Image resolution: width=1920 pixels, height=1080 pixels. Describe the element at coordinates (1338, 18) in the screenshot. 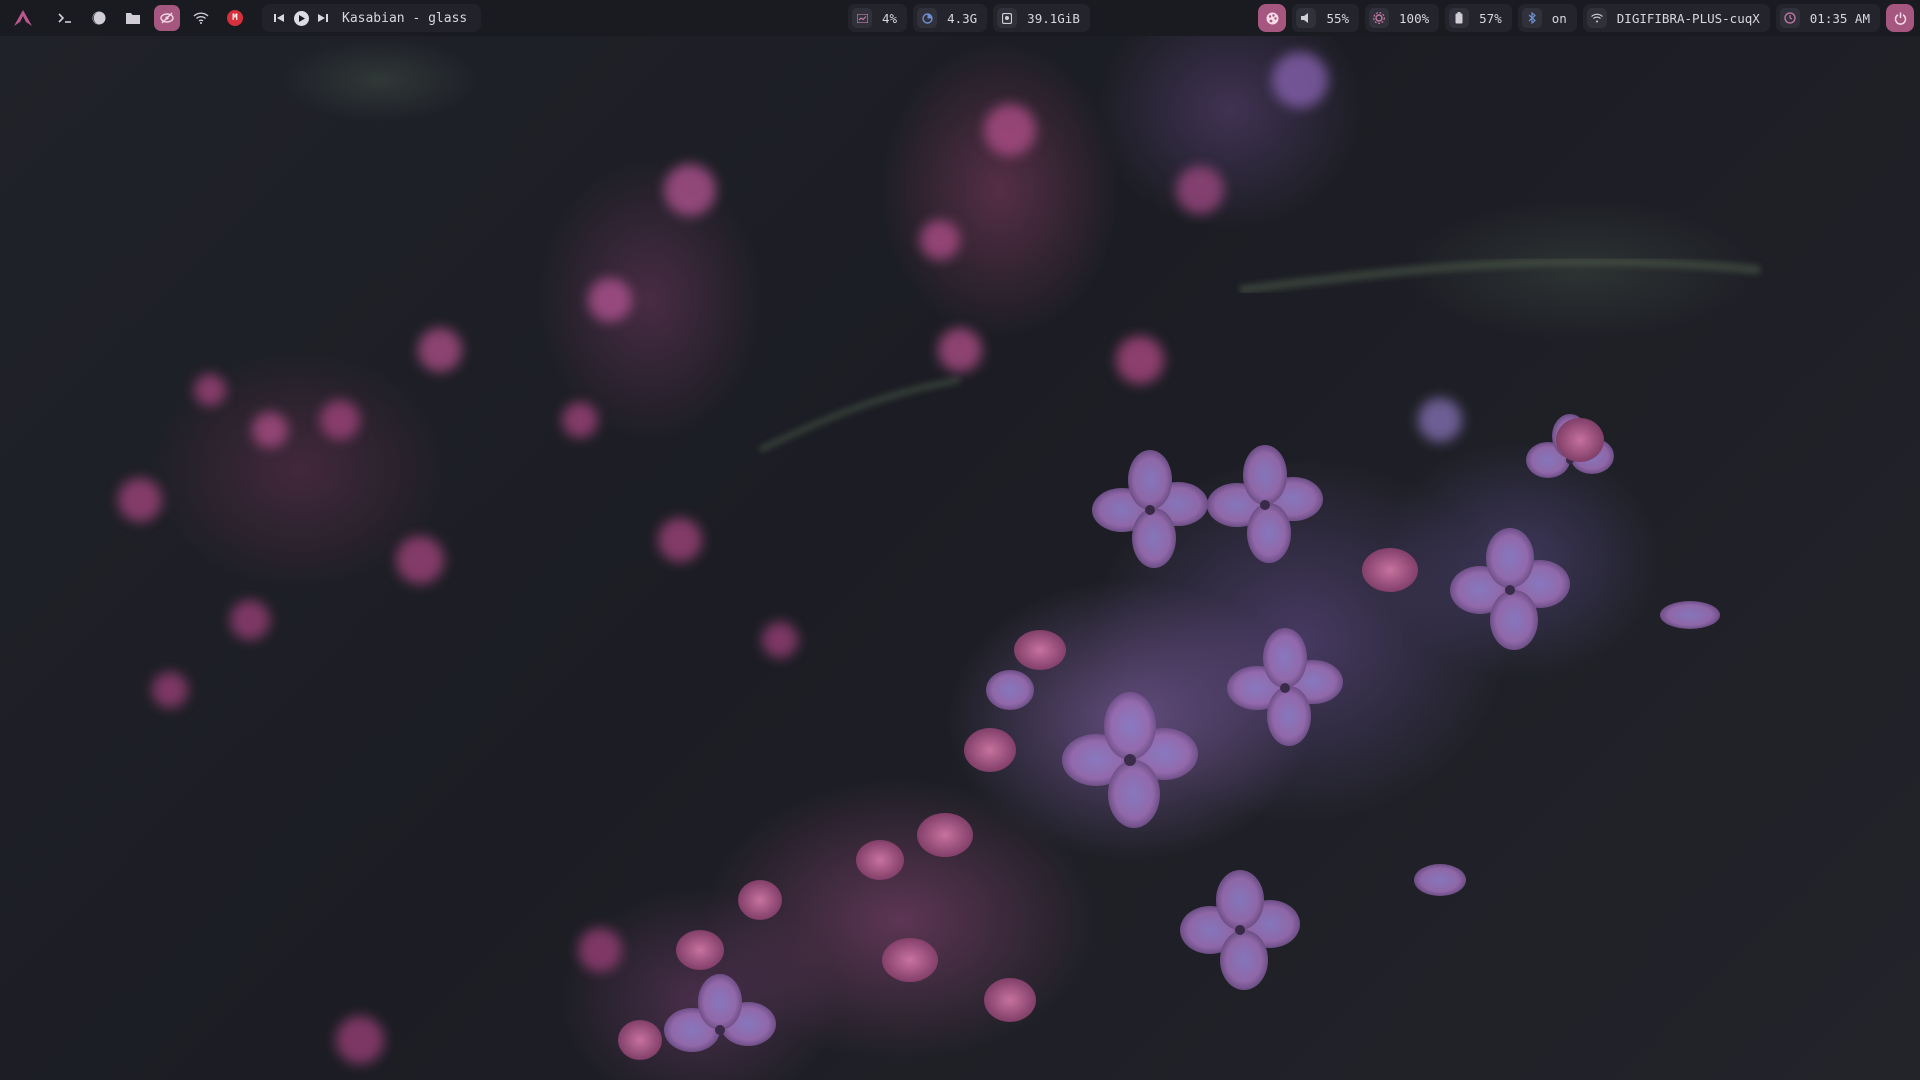

I see `volume-value: 55%` at that location.